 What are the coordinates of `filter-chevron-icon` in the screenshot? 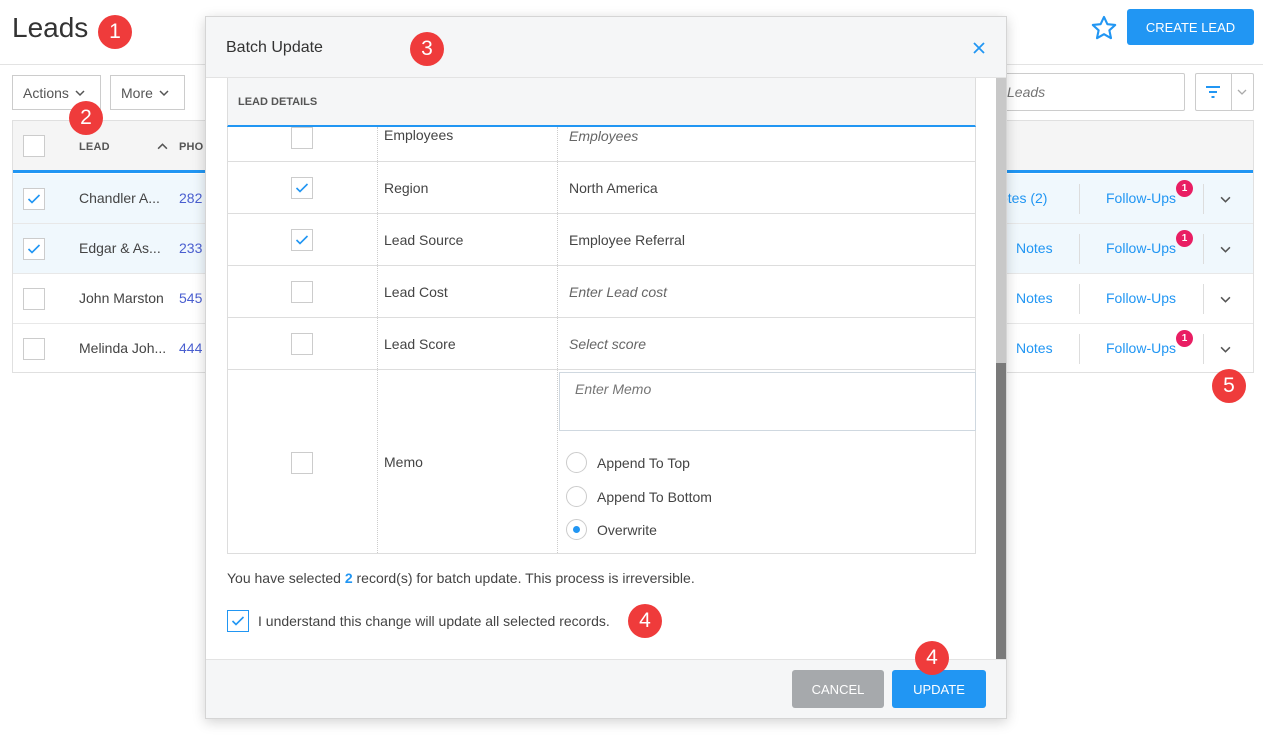 It's located at (1242, 92).